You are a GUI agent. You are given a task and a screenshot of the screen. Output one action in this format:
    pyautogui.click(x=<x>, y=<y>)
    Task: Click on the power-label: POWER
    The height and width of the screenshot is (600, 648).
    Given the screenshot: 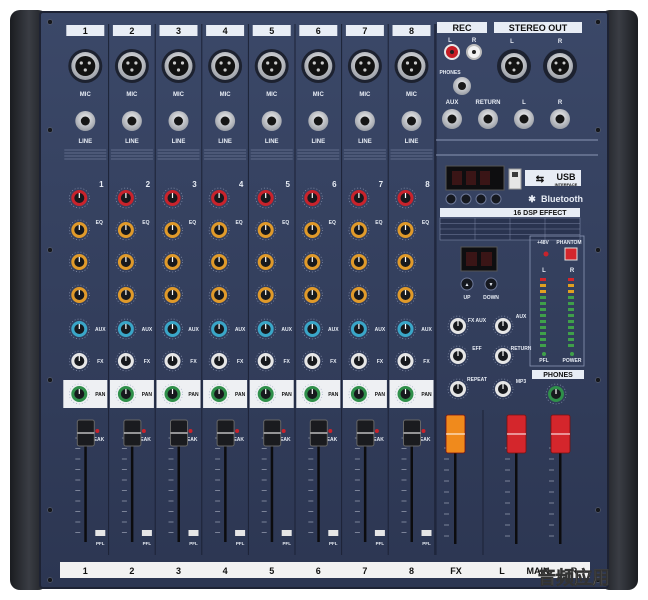 What is the action you would take?
    pyautogui.click(x=572, y=361)
    